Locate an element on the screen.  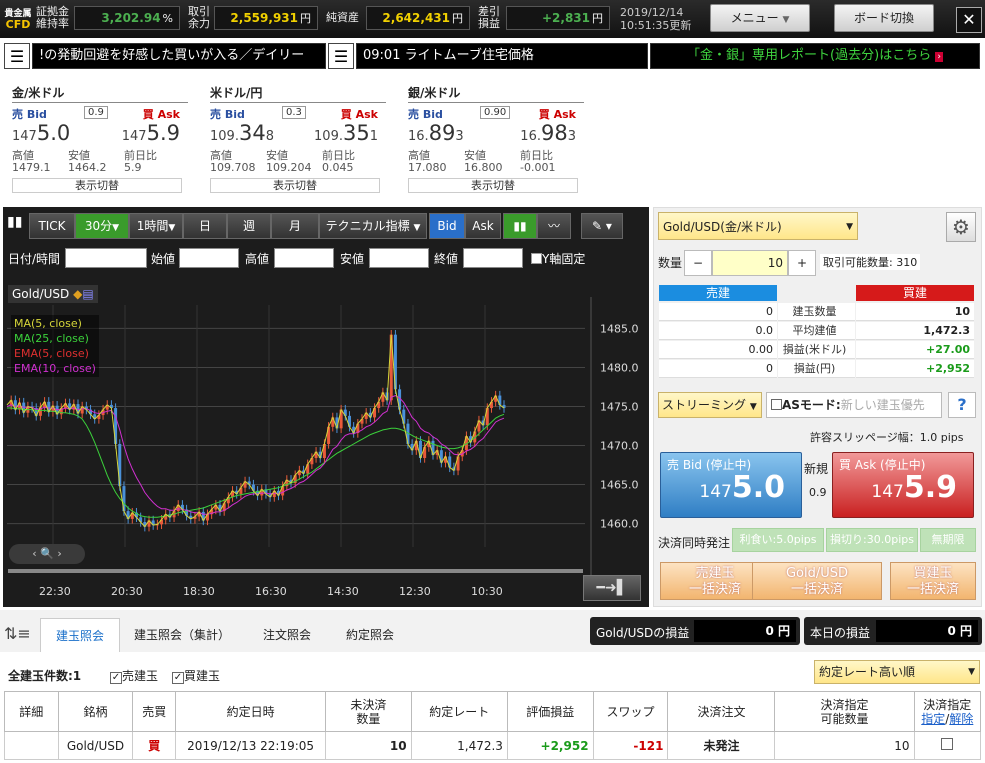
specify-link: 指定 is located at coordinates (933, 719).